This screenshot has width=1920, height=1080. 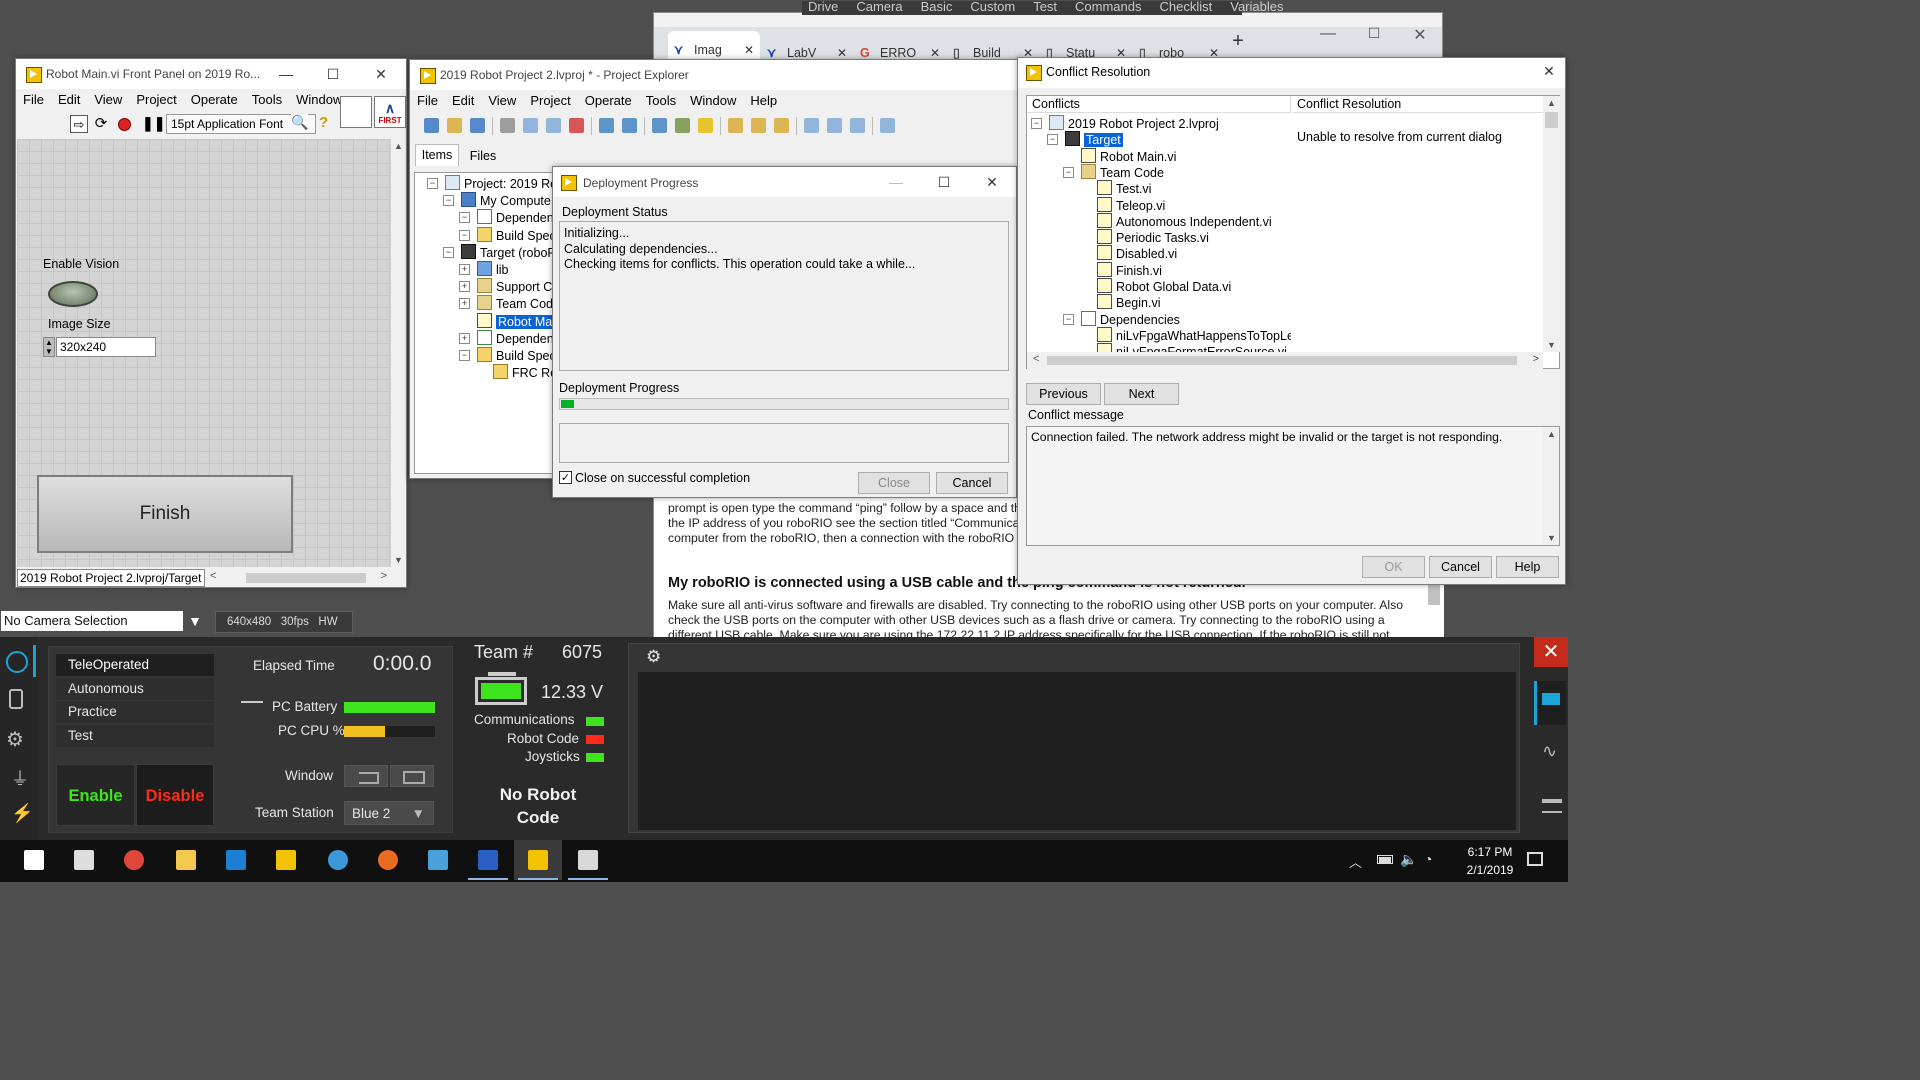 I want to click on copy-icon, so click(x=530, y=125).